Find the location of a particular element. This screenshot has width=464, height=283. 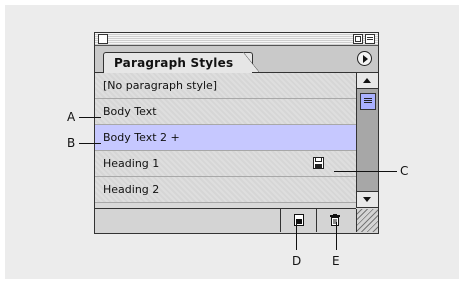

tab-paragraph-styles: Paragraph Styles is located at coordinates (178, 62).